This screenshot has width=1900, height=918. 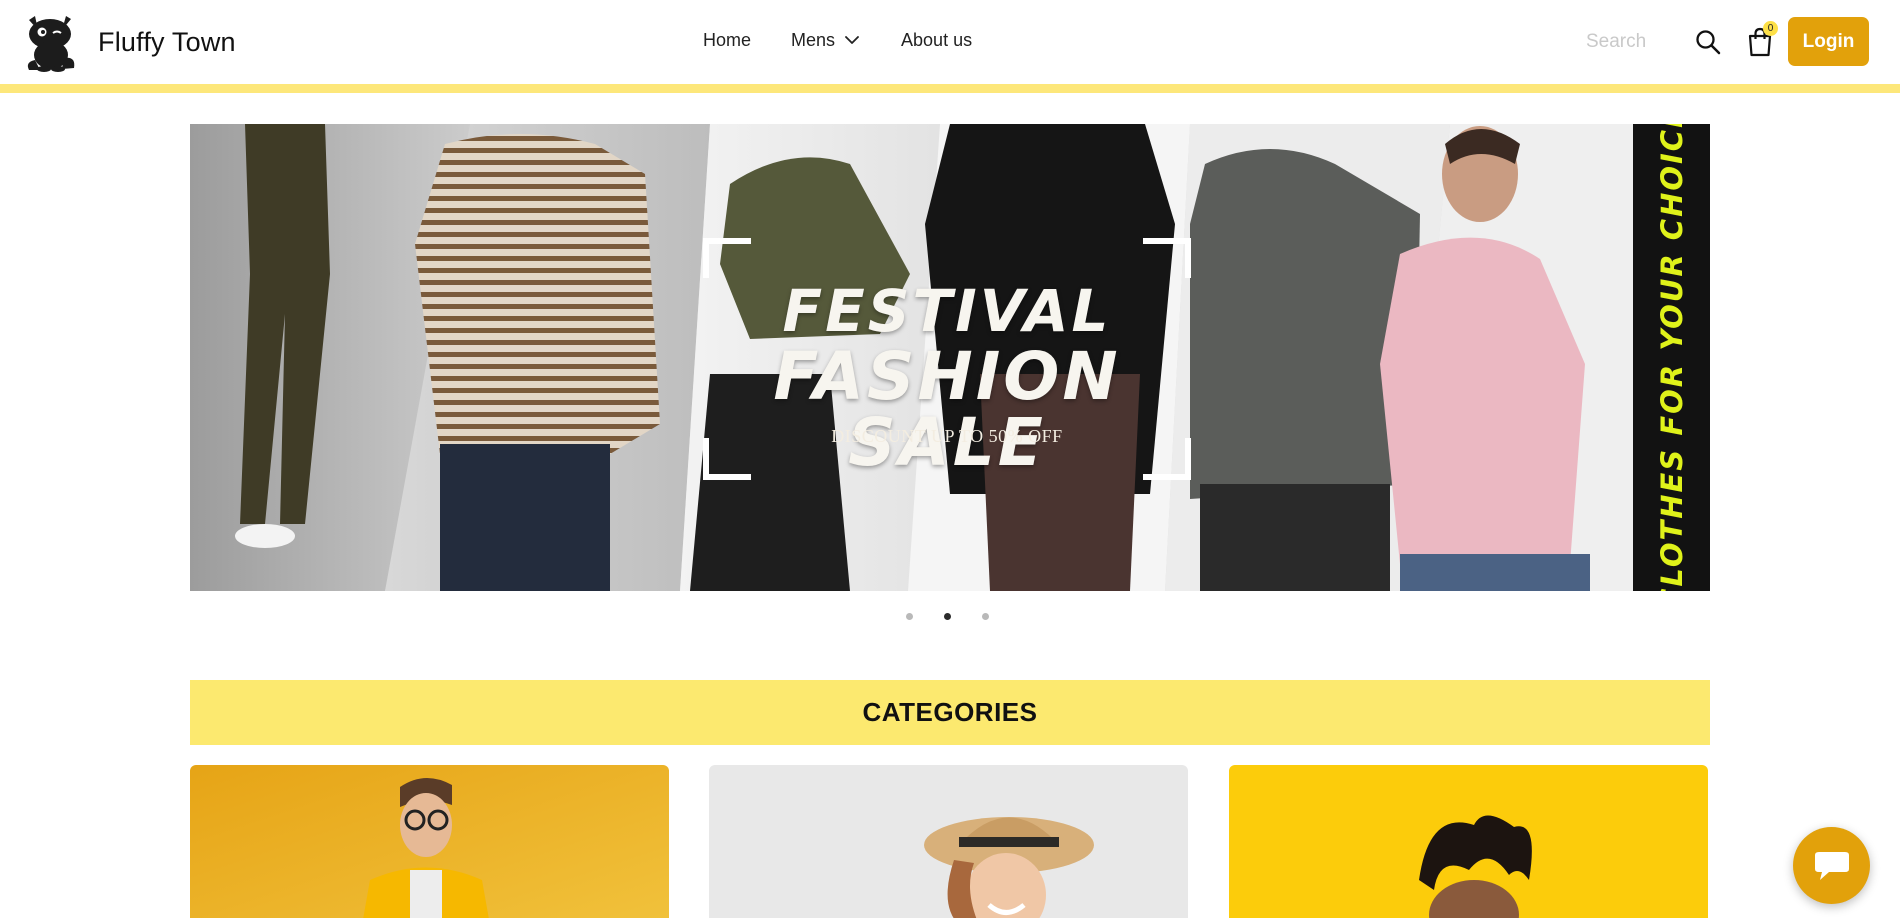 I want to click on carousel-dots, so click(x=947, y=616).